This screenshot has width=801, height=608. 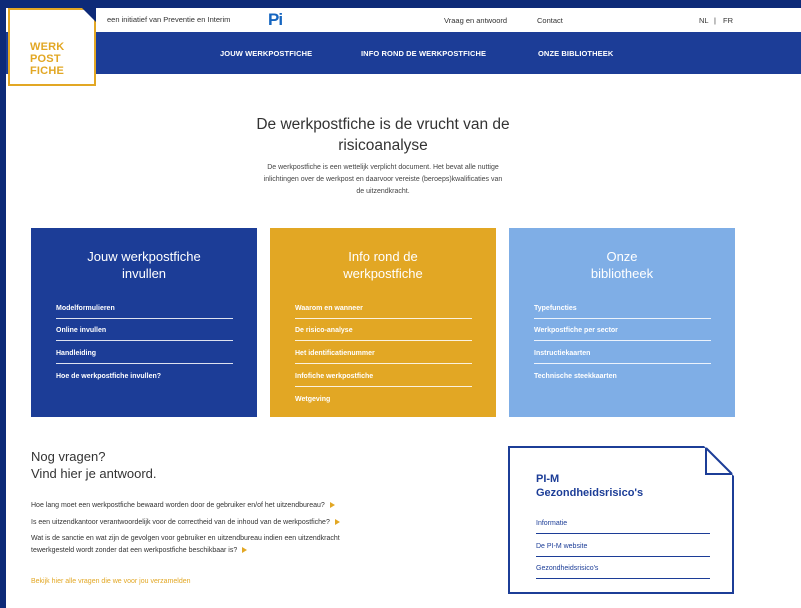 I want to click on card-title-line: Jouw werkpostfiche, so click(x=144, y=256).